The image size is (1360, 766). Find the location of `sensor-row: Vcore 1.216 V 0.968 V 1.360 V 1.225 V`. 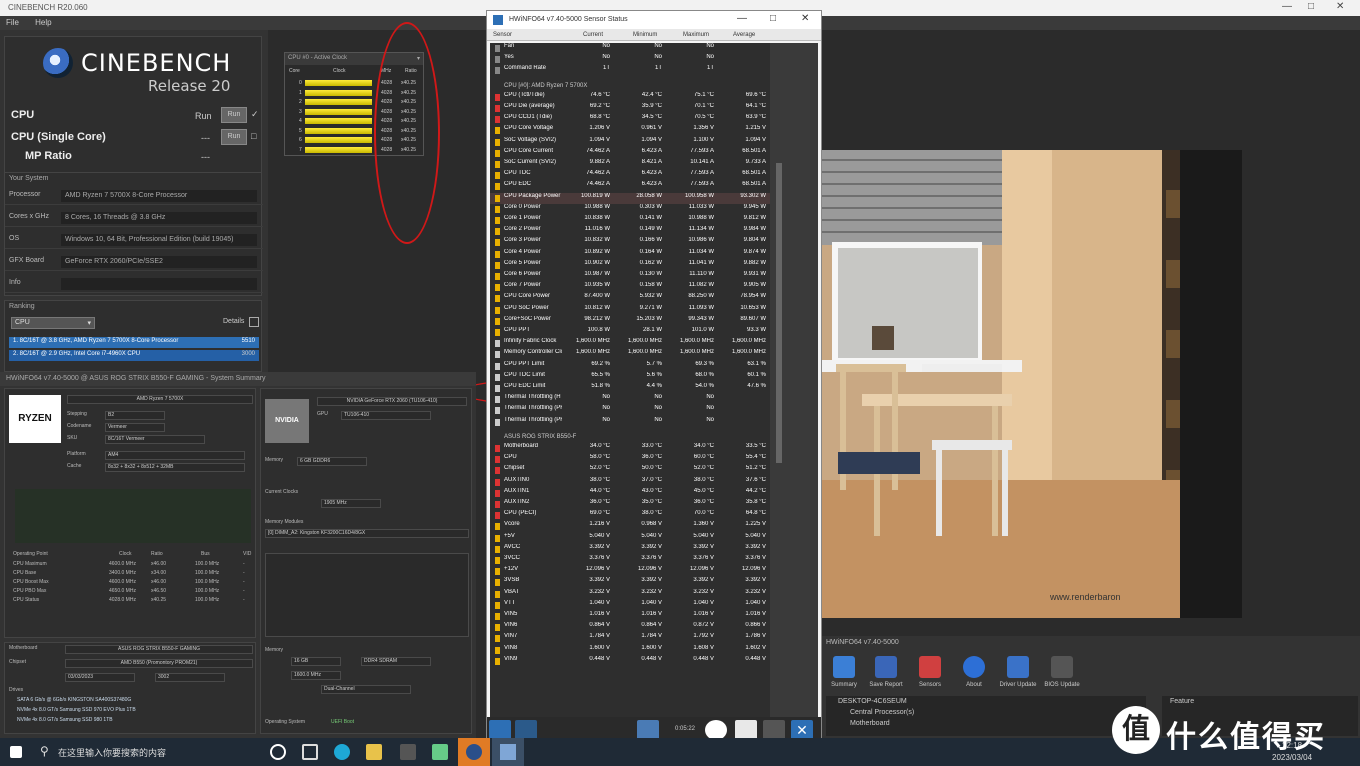

sensor-row: Vcore 1.216 V 0.968 V 1.360 V 1.225 V is located at coordinates (630, 526).